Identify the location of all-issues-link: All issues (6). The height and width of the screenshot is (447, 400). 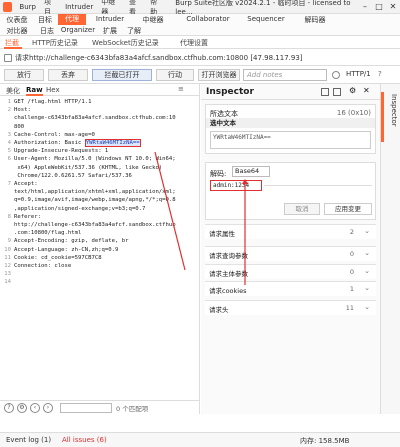
(84, 440).